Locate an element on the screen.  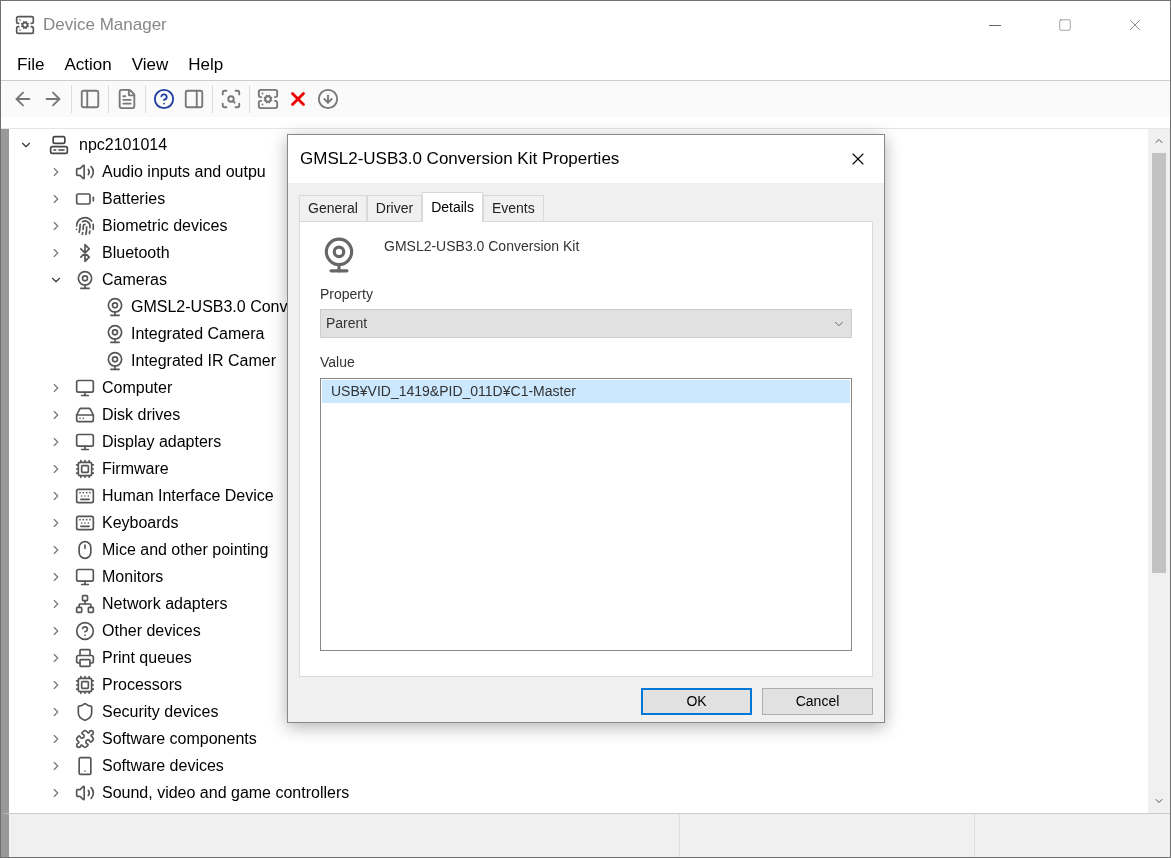
scrollbar-thumb is located at coordinates (1159, 363).